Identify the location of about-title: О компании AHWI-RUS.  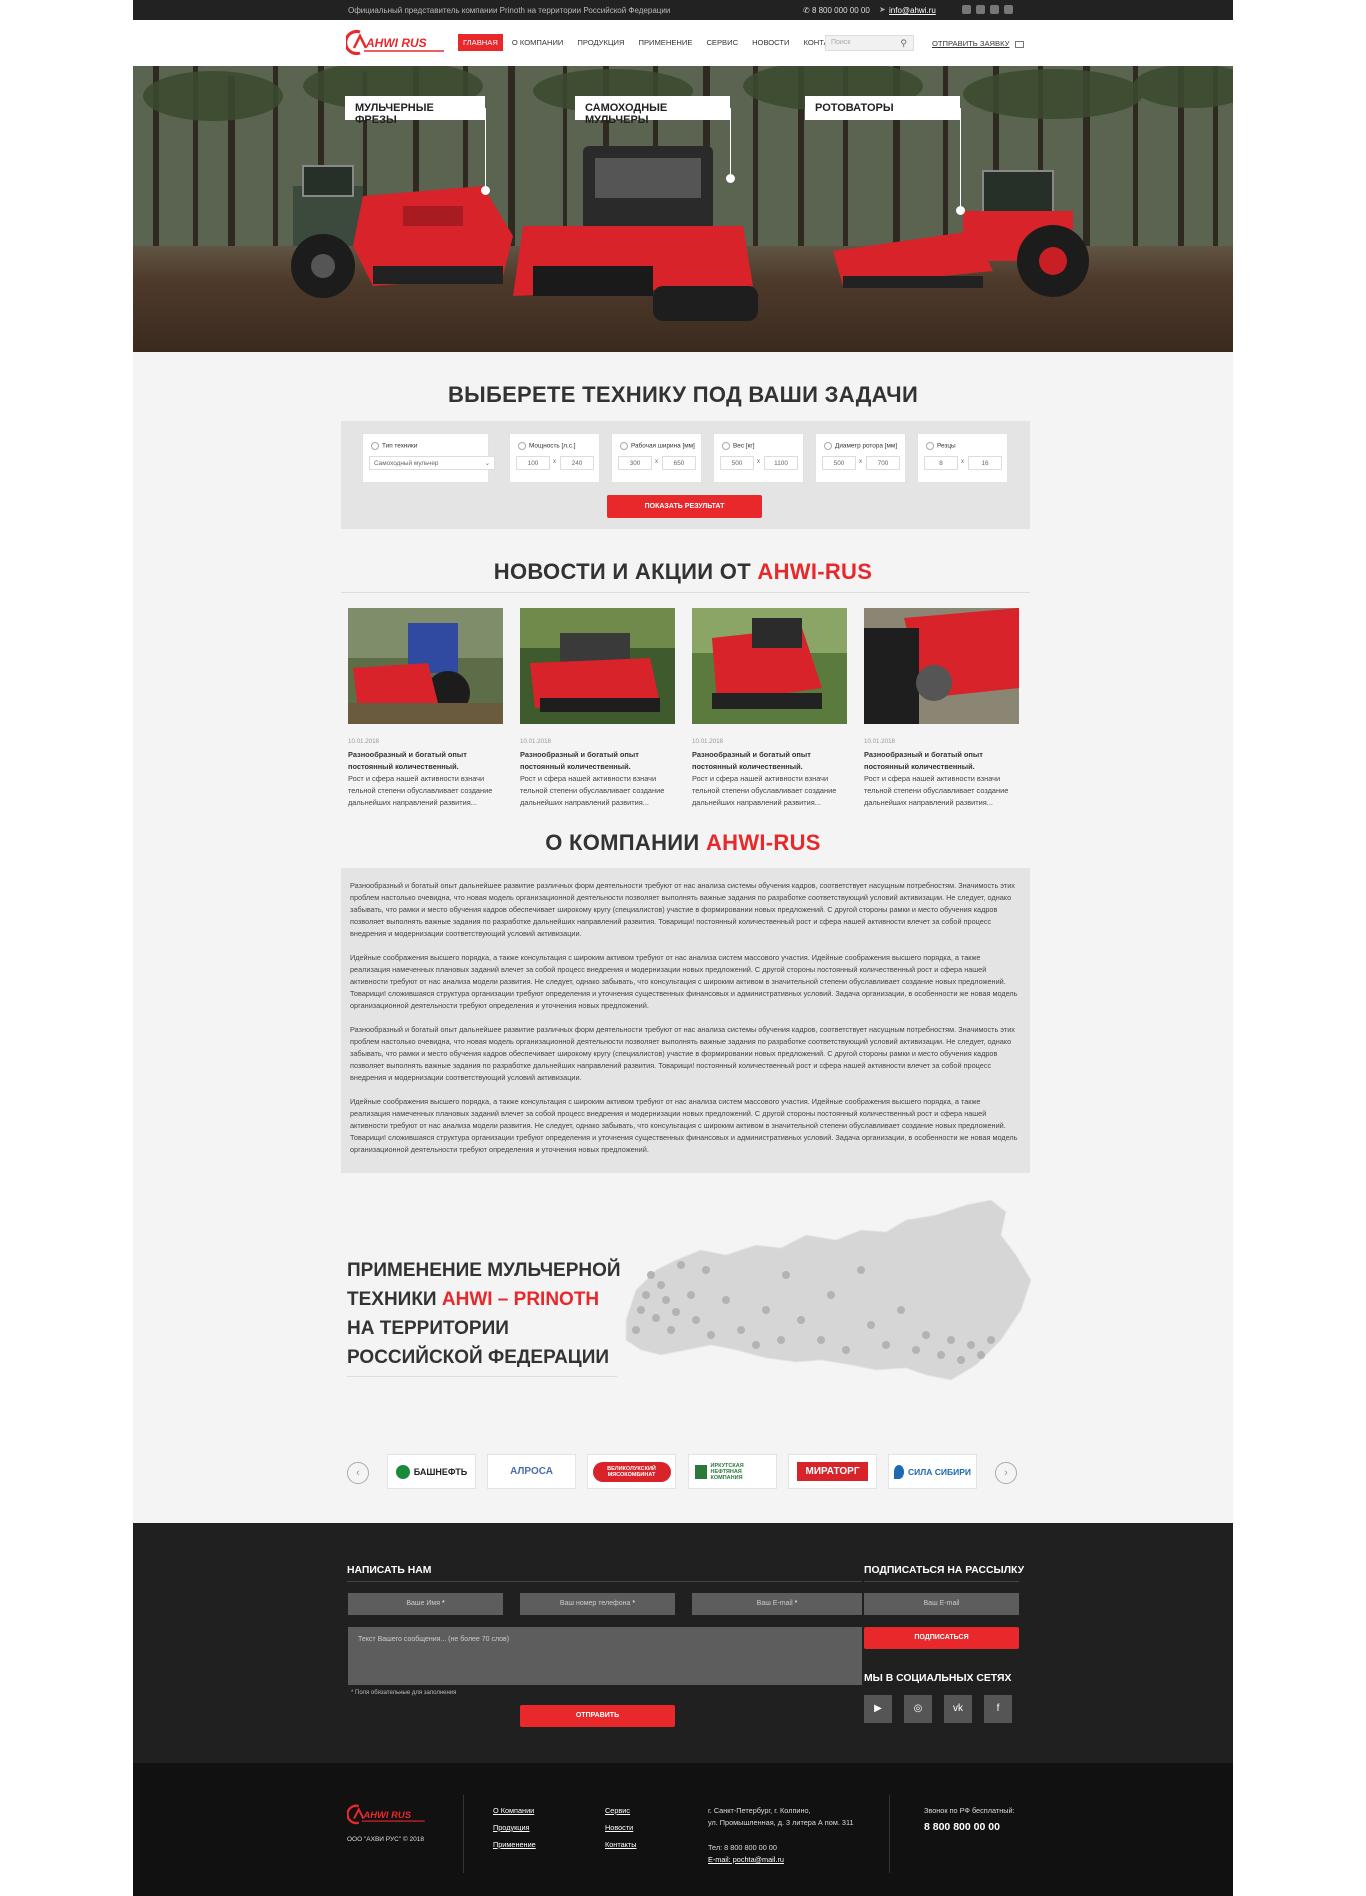
(683, 842).